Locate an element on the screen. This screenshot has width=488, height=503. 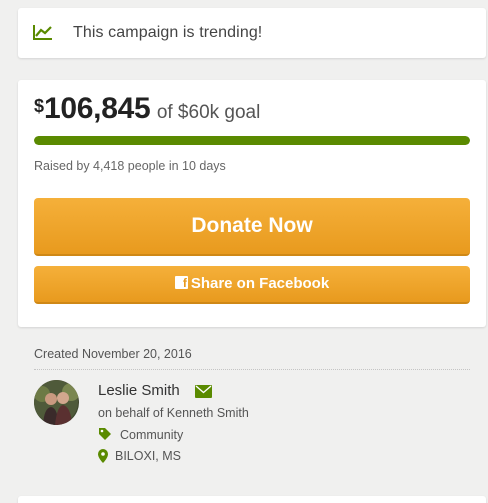
envelope-icon is located at coordinates (203, 391).